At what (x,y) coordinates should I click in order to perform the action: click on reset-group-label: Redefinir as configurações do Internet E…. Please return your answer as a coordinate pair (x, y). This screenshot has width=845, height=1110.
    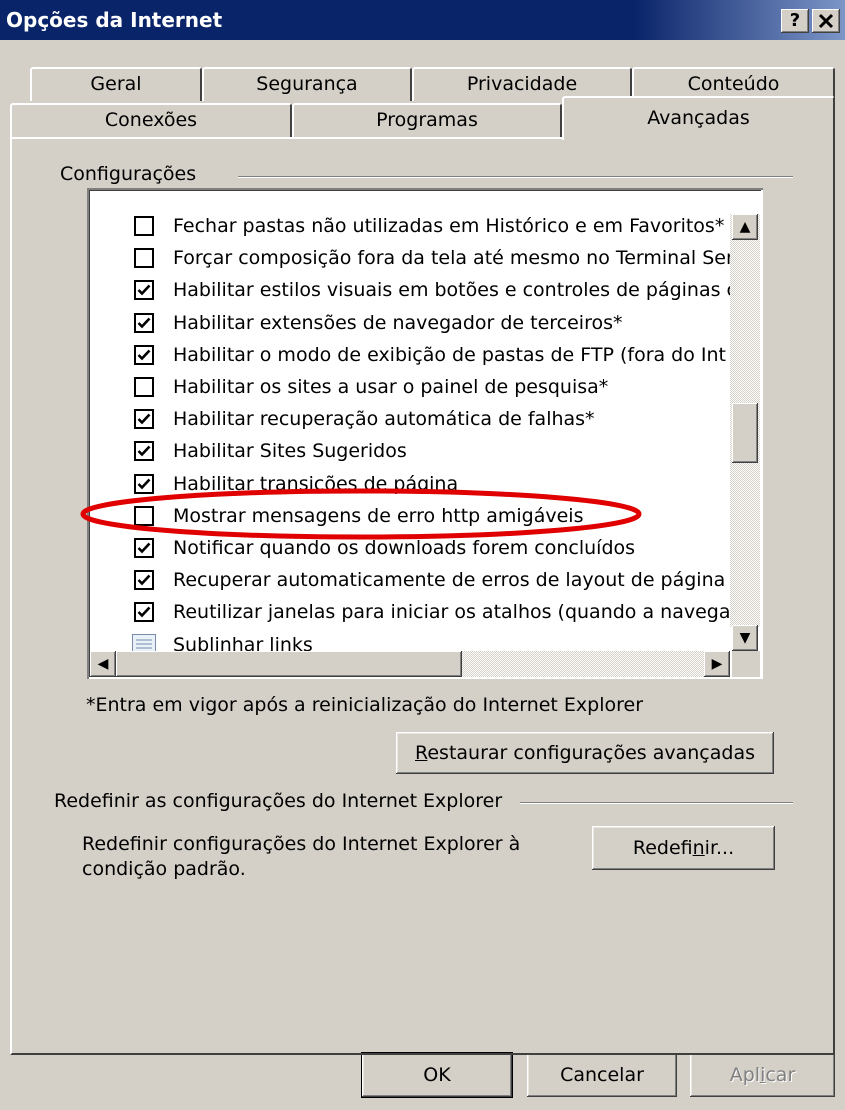
    Looking at the image, I should click on (278, 801).